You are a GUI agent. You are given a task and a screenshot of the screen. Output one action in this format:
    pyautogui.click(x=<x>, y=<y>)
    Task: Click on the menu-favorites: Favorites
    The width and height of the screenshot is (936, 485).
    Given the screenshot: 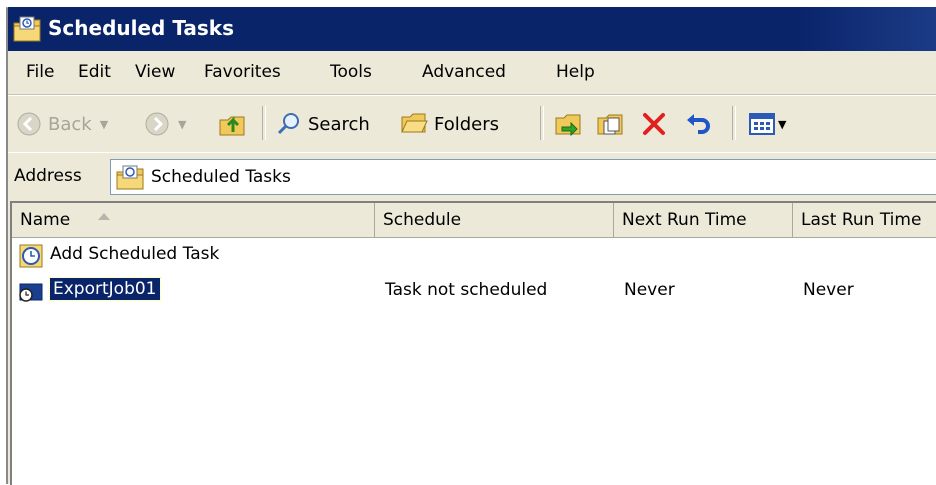 What is the action you would take?
    pyautogui.click(x=242, y=72)
    